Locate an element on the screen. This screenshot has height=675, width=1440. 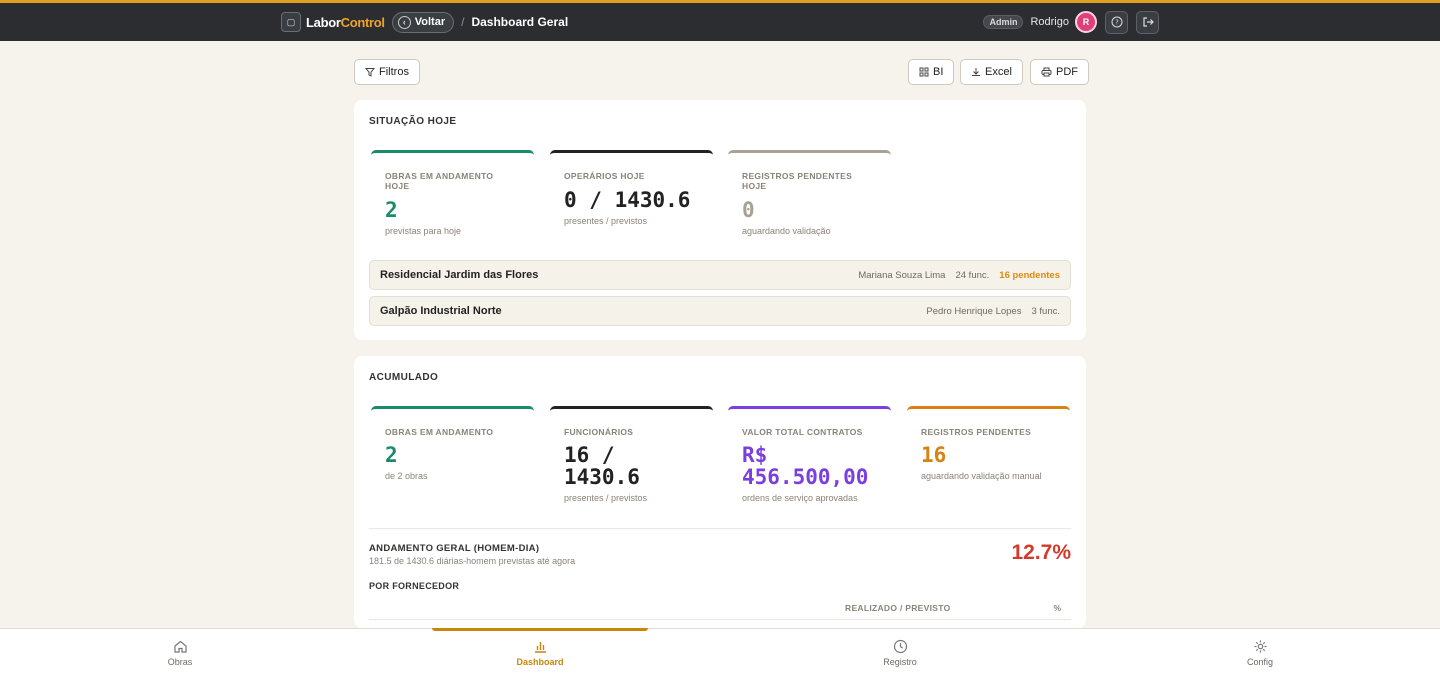
page-title: Dashboard Geral is located at coordinates (520, 22).